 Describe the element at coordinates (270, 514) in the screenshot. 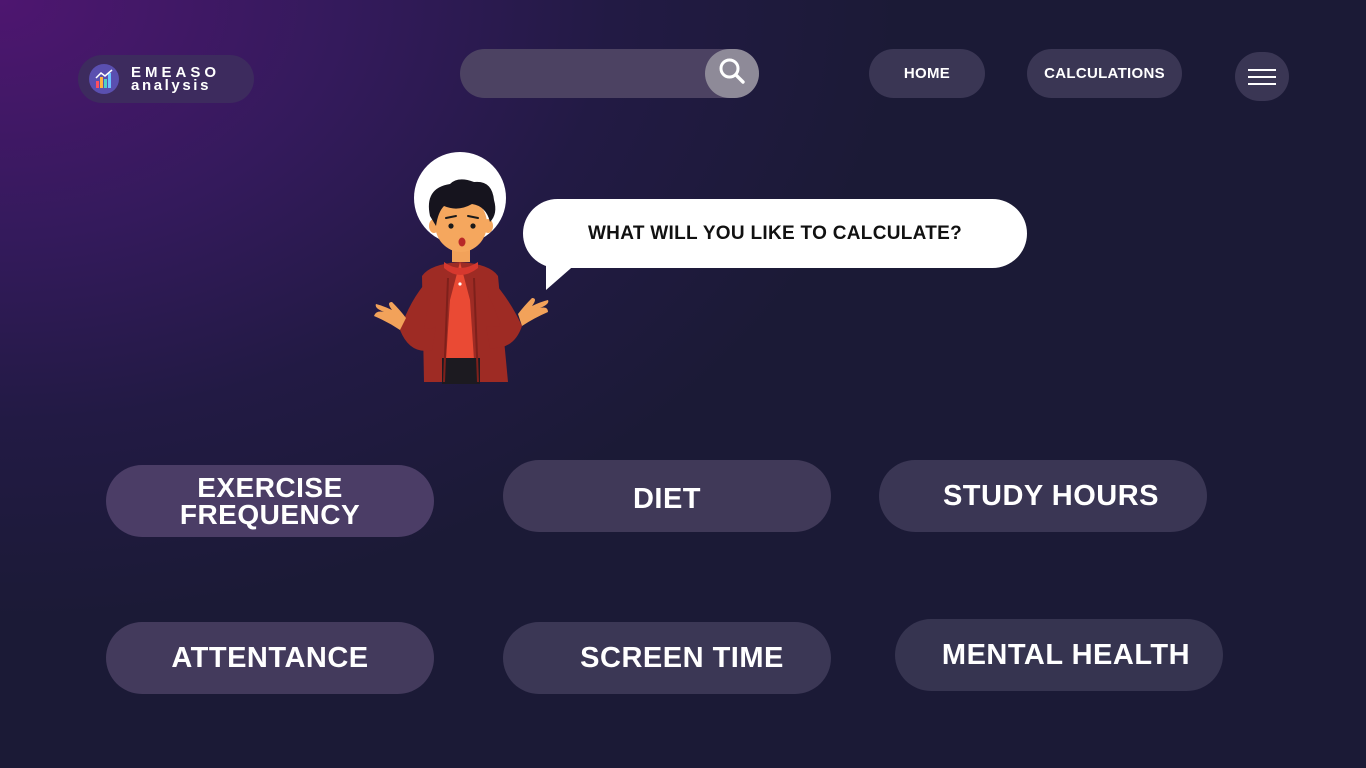

I see `exercise-frequency-label-line2: FREQUENCY` at that location.